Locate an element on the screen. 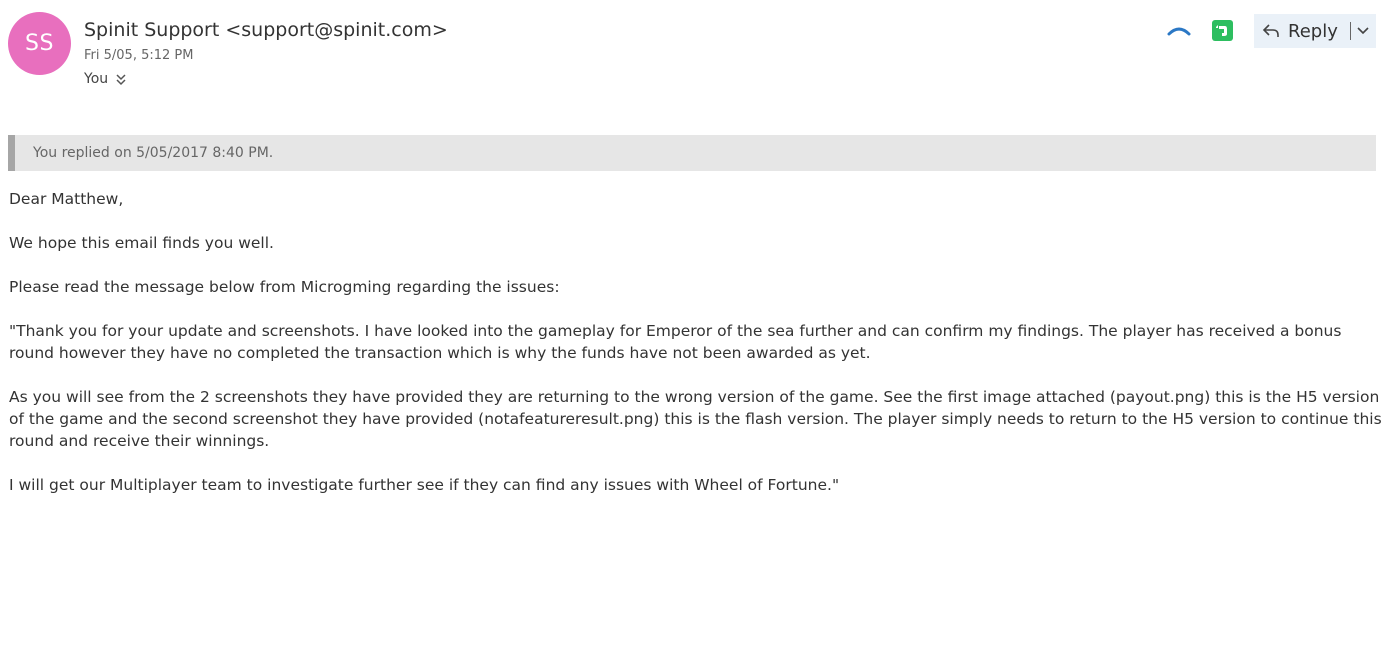 The image size is (1393, 648). evernote-icon is located at coordinates (1221, 30).